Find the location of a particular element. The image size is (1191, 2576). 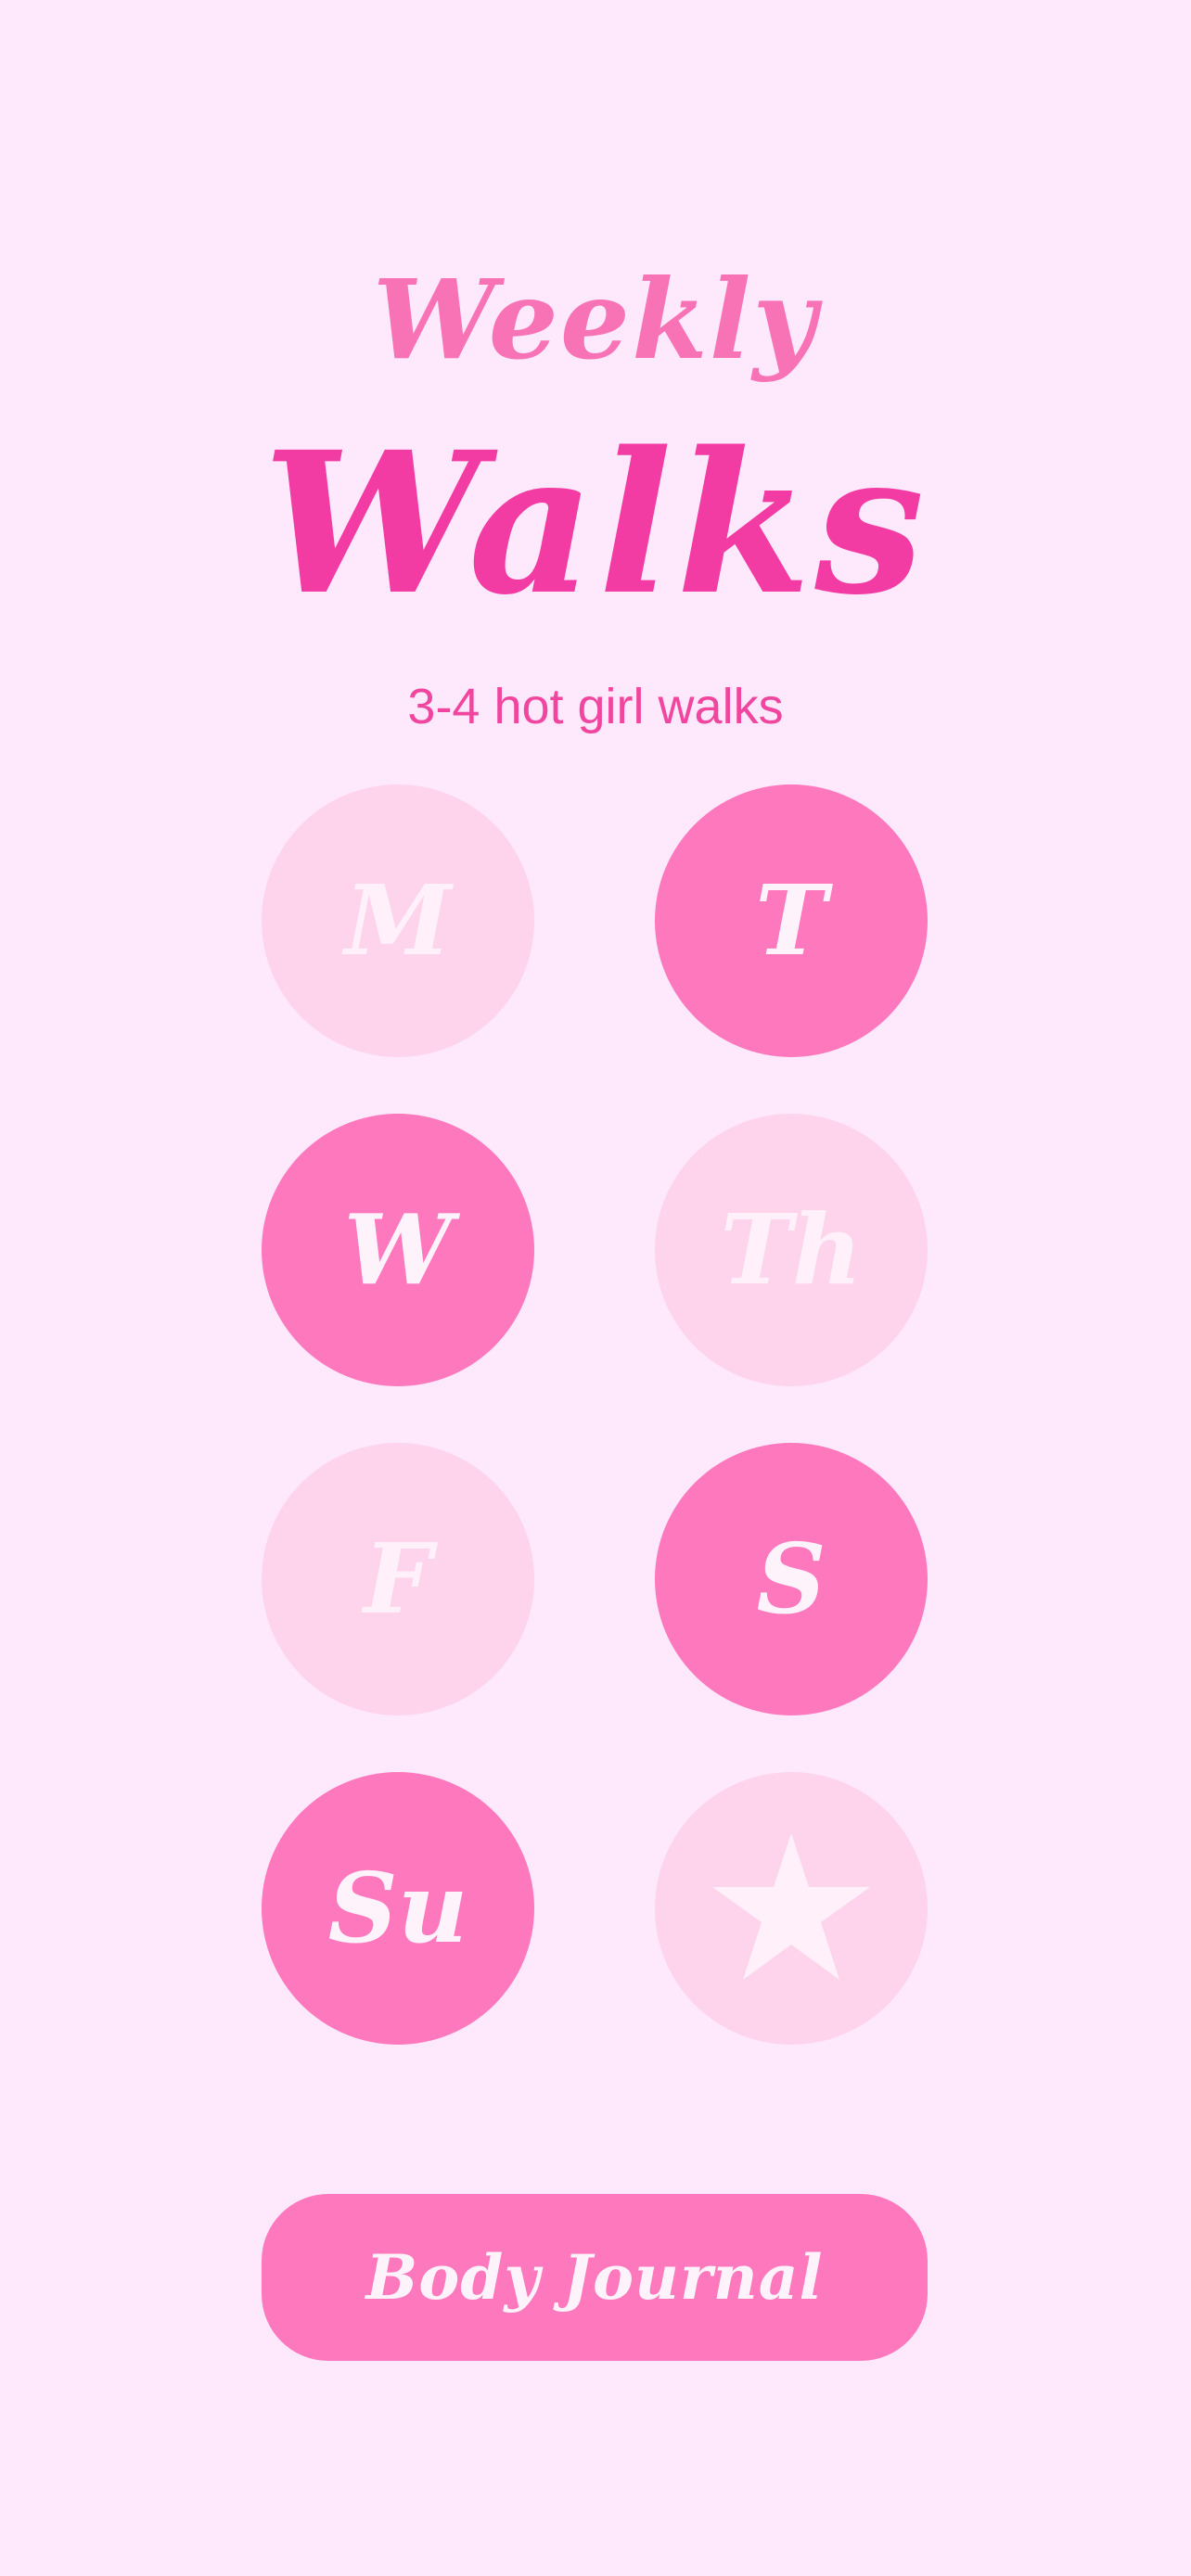

star-icon is located at coordinates (791, 1908).